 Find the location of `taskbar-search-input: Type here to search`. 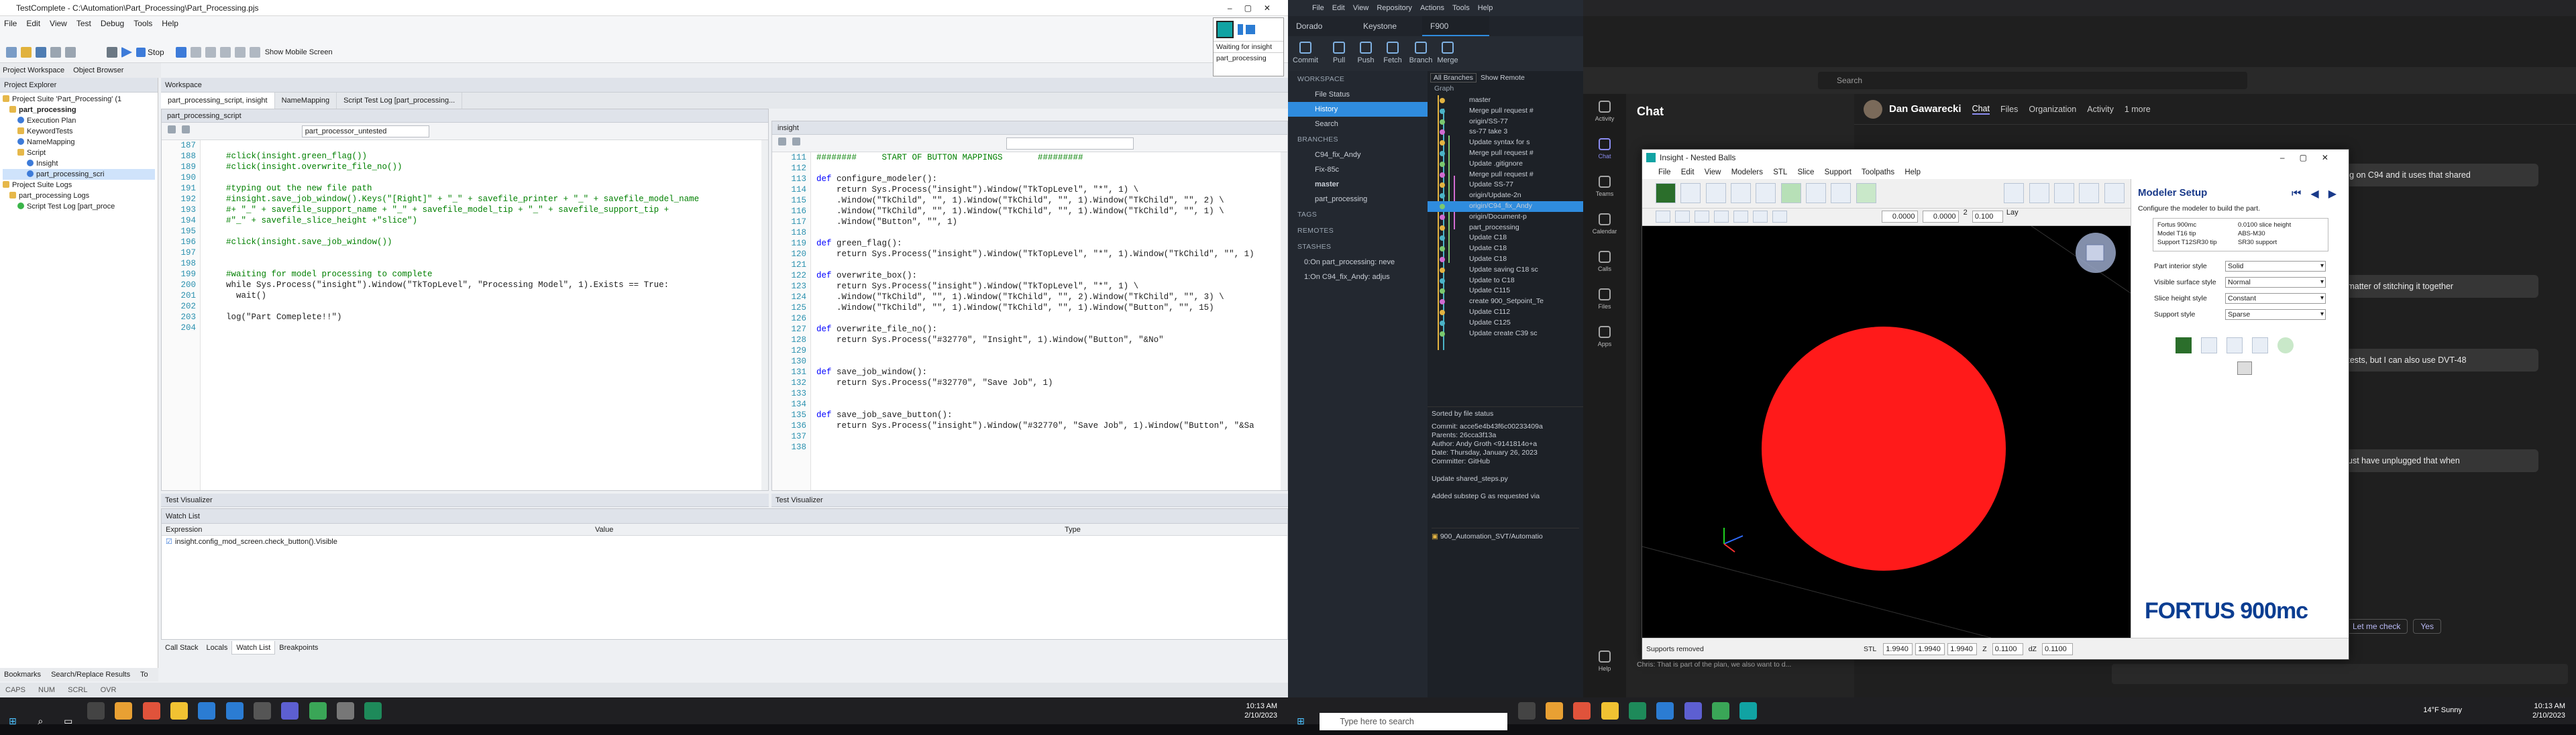

taskbar-search-input: Type here to search is located at coordinates (1414, 721).